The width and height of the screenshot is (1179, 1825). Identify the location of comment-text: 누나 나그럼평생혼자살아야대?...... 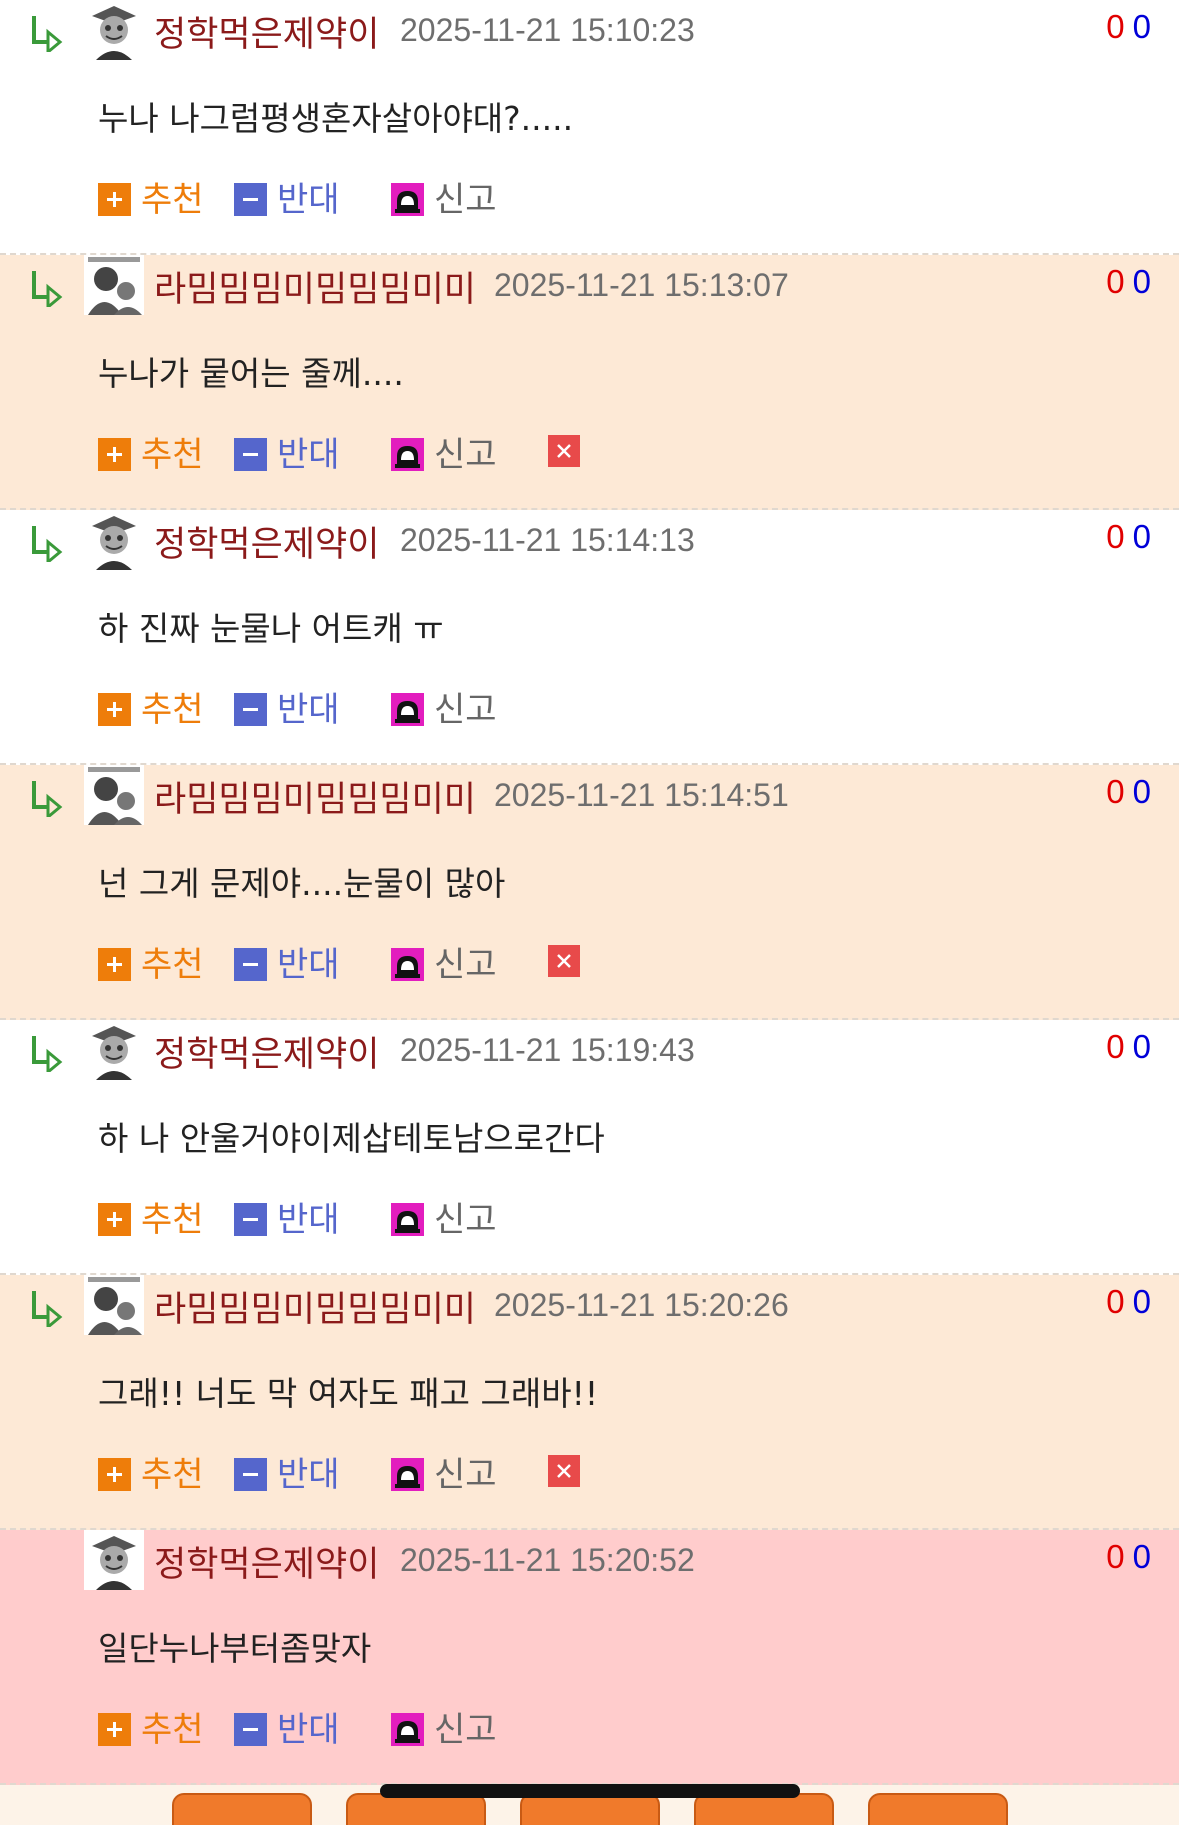
(336, 118).